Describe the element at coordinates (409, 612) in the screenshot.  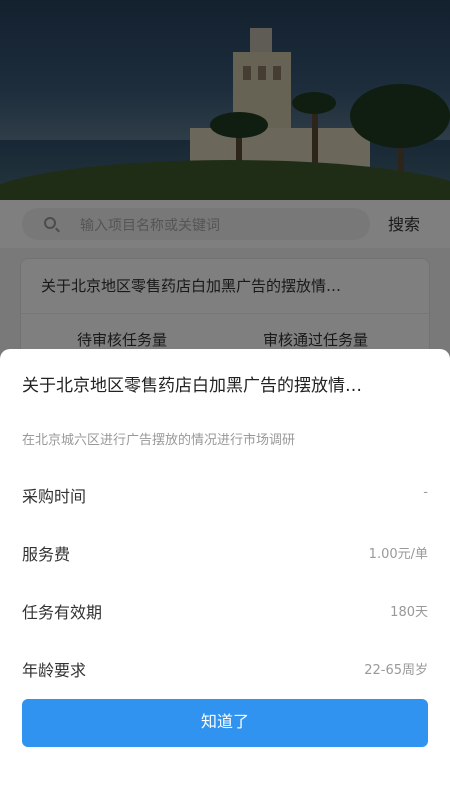
I see `row-value: 180天` at that location.